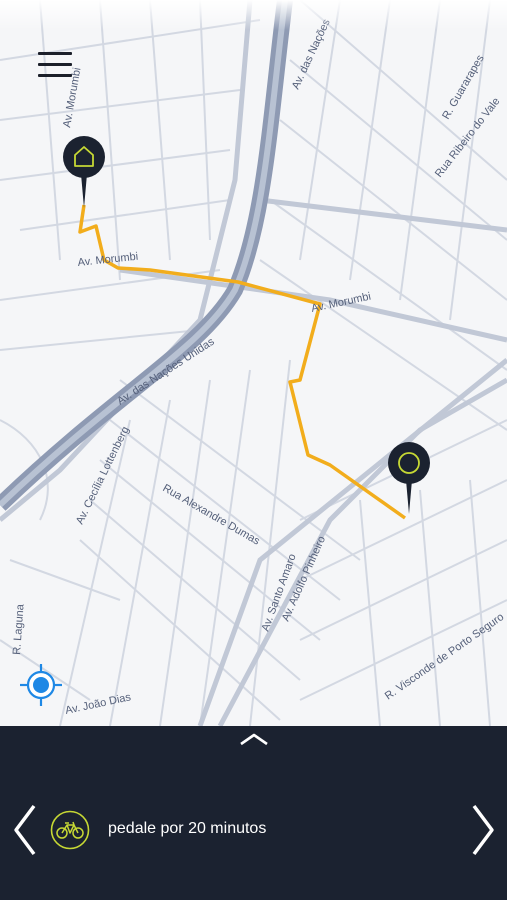 The image size is (507, 900). What do you see at coordinates (55, 64) in the screenshot?
I see `hamburger-menu-icon` at bounding box center [55, 64].